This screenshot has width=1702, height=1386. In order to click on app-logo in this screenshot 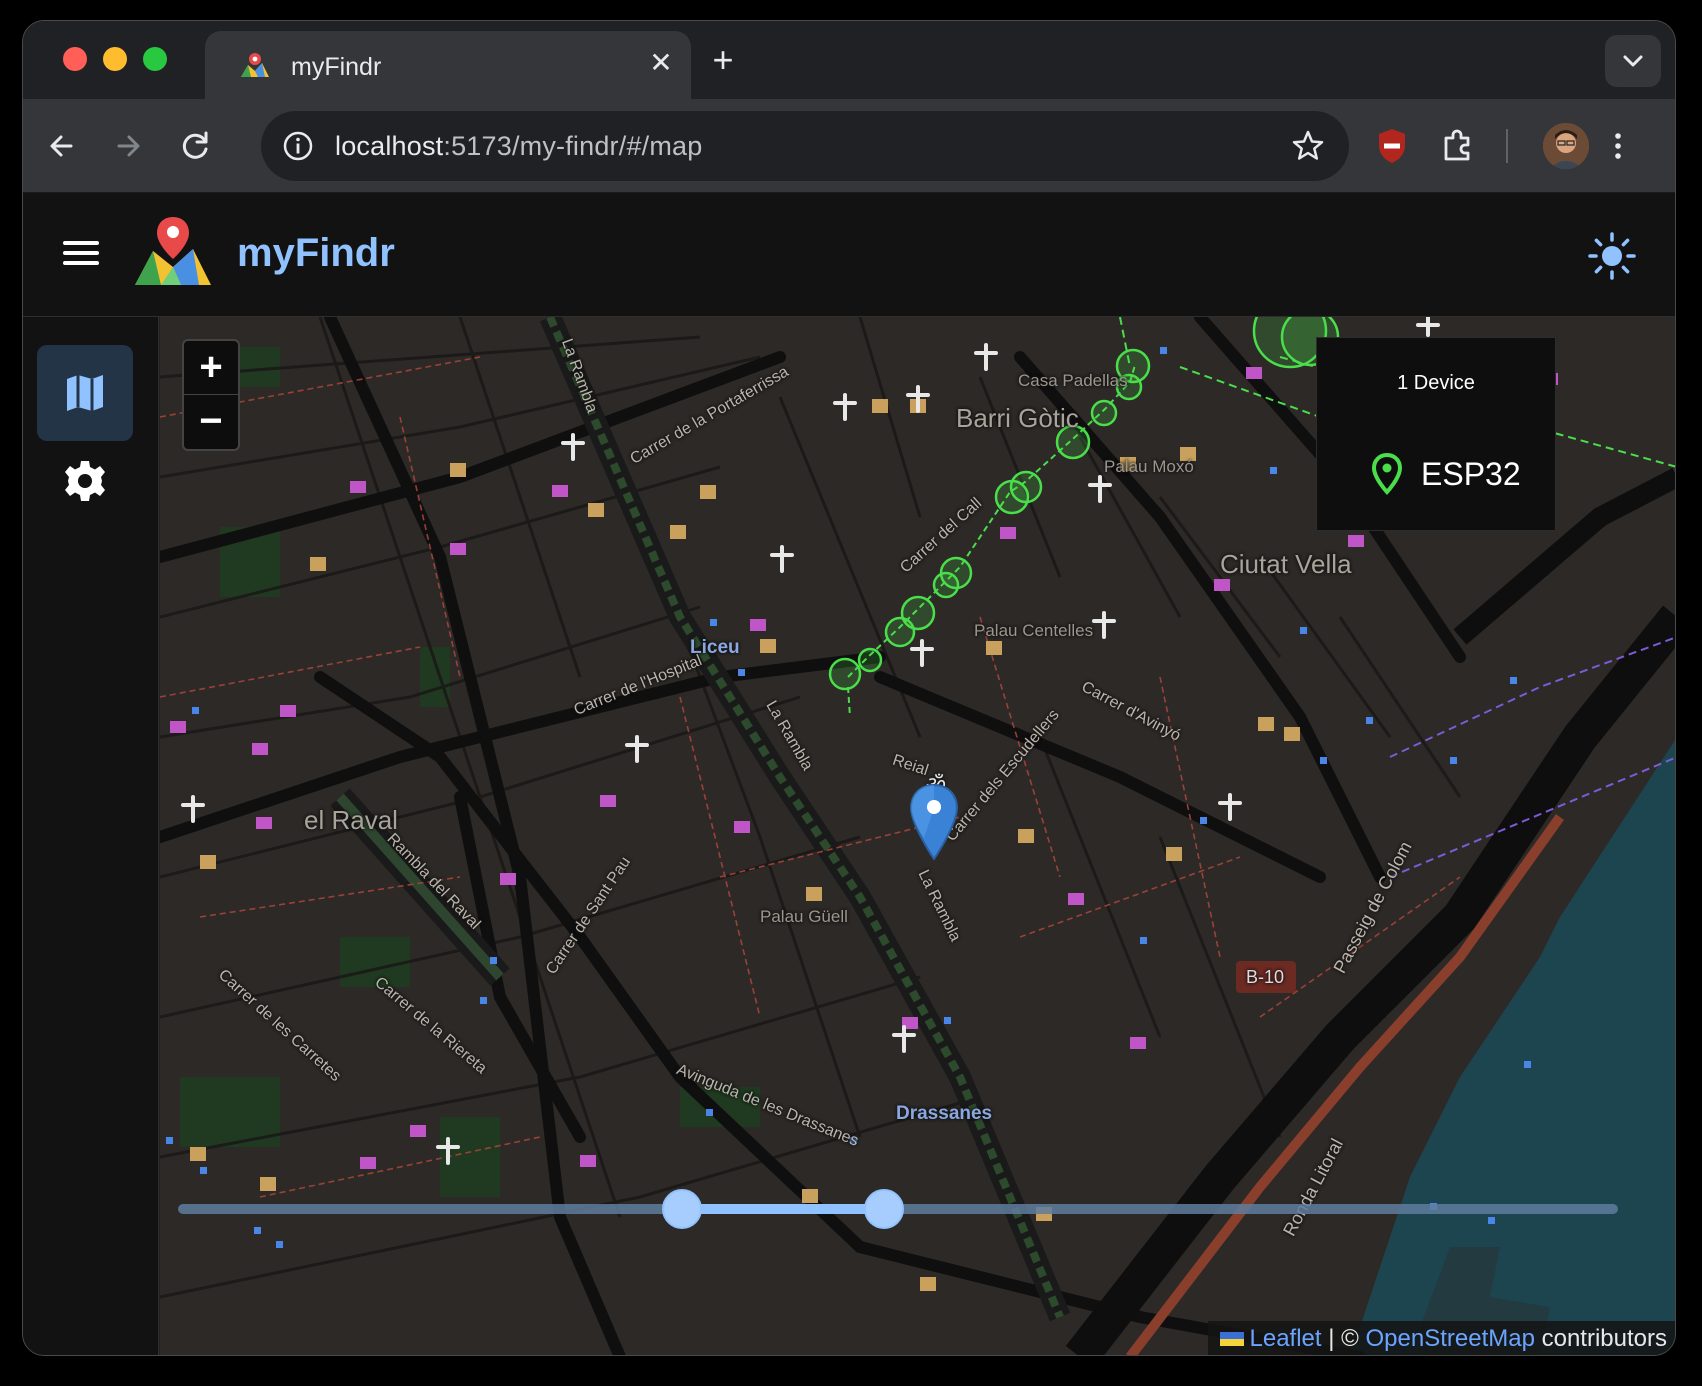, I will do `click(173, 251)`.